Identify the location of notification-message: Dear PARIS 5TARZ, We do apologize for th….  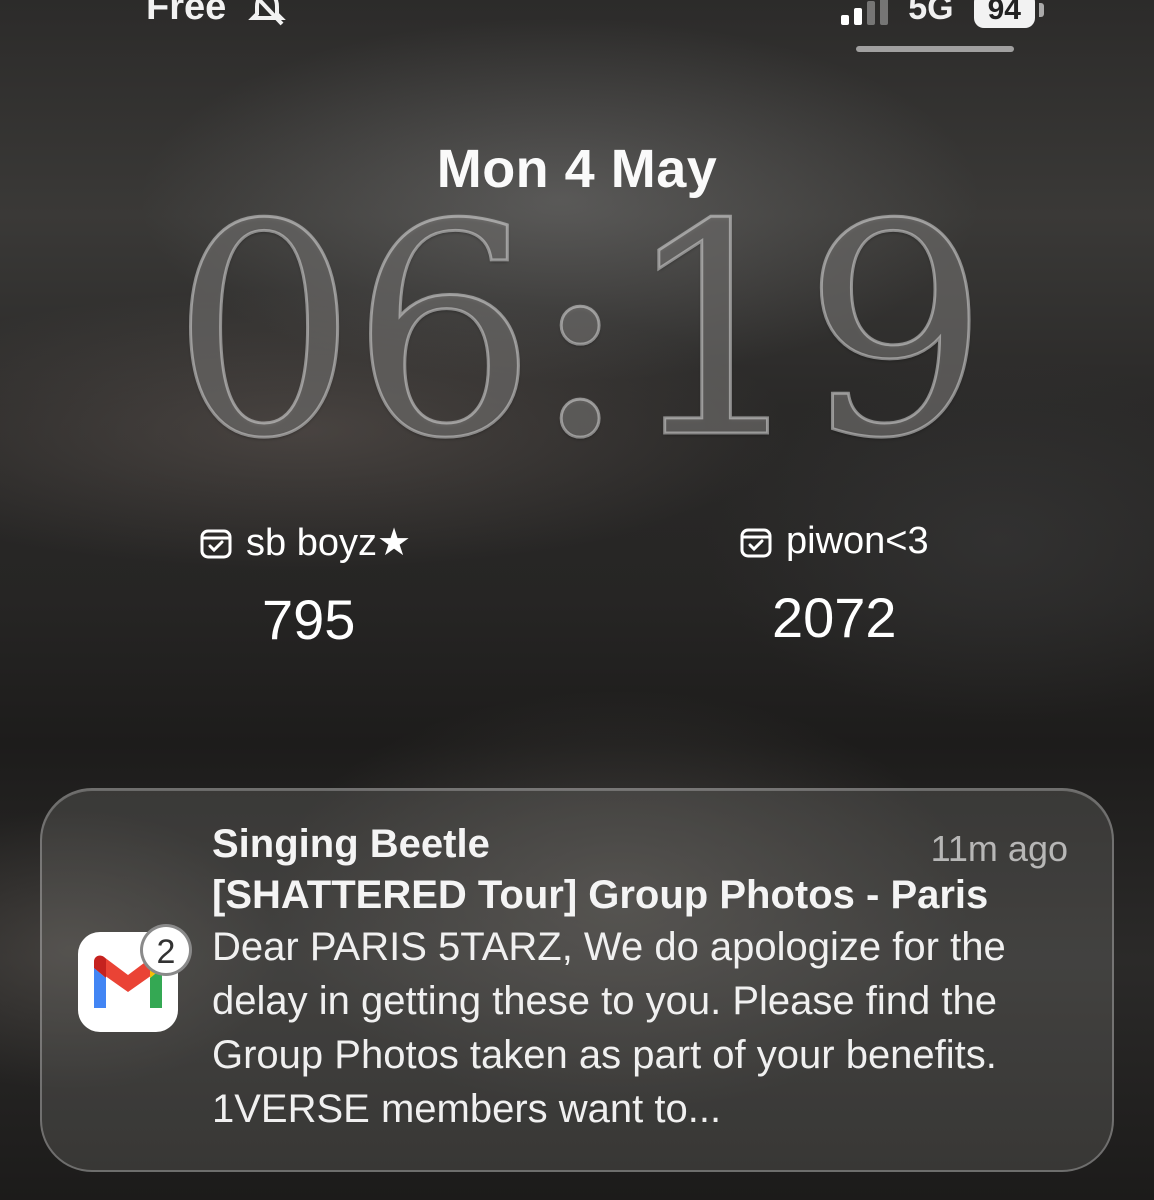
(609, 1028).